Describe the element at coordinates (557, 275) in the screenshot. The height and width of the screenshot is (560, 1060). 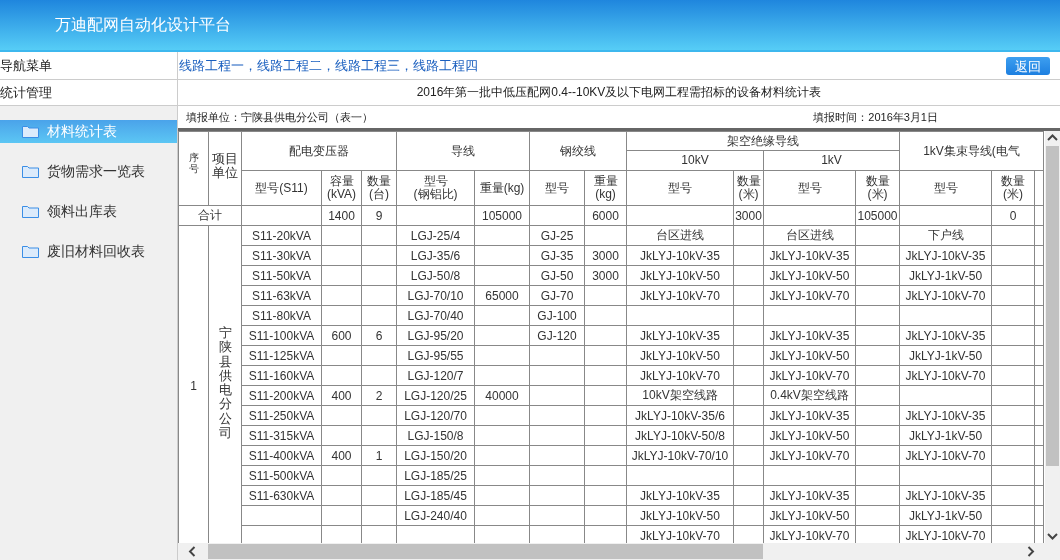
I see `table-cell: GJ-50` at that location.